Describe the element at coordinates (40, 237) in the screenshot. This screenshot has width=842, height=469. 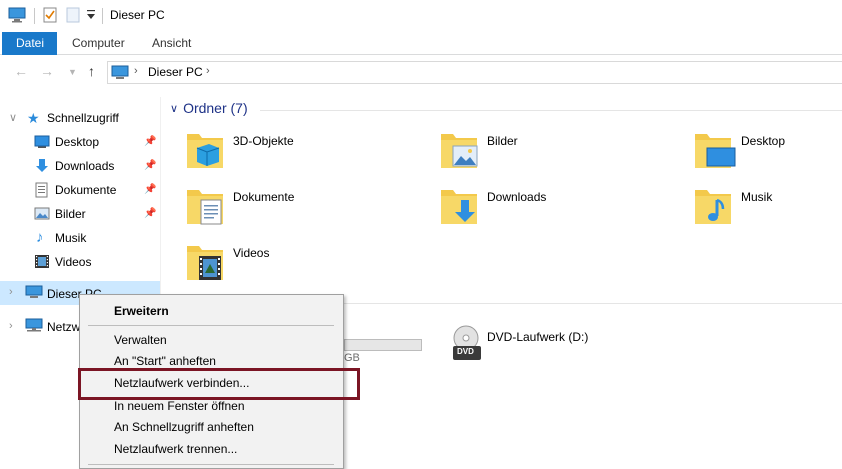
I see `music-icon: ♪` at that location.